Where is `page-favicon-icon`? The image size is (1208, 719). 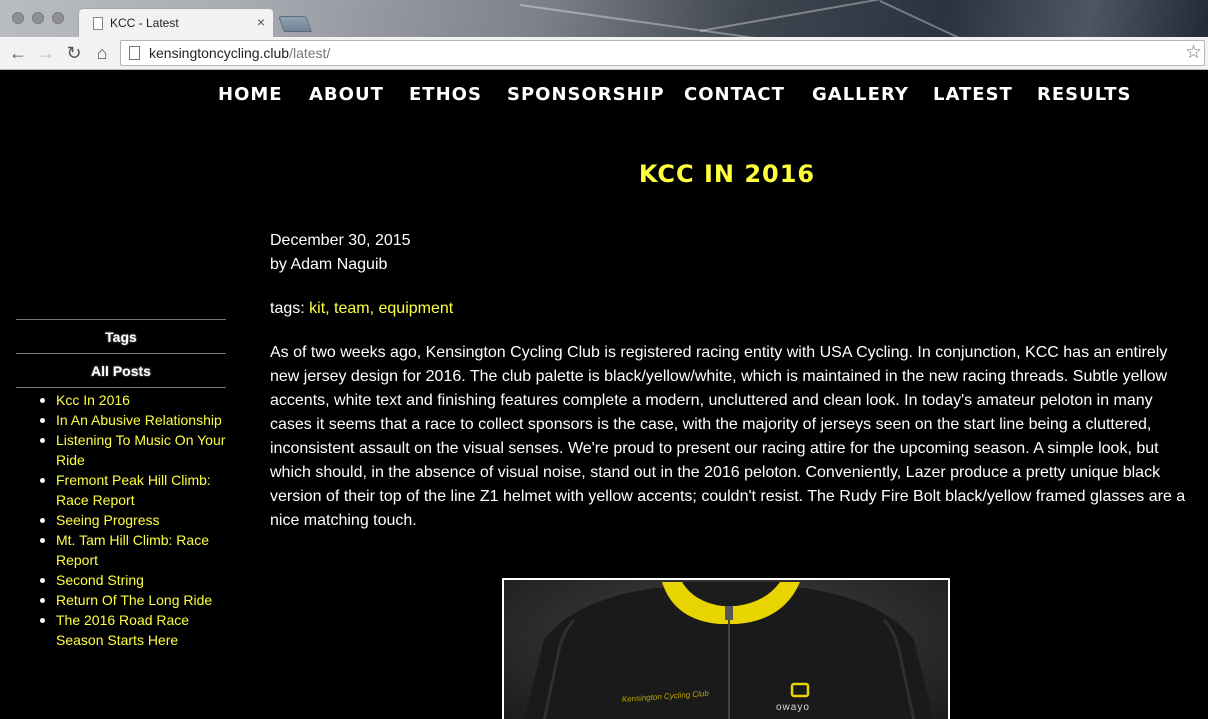
page-favicon-icon is located at coordinates (98, 23).